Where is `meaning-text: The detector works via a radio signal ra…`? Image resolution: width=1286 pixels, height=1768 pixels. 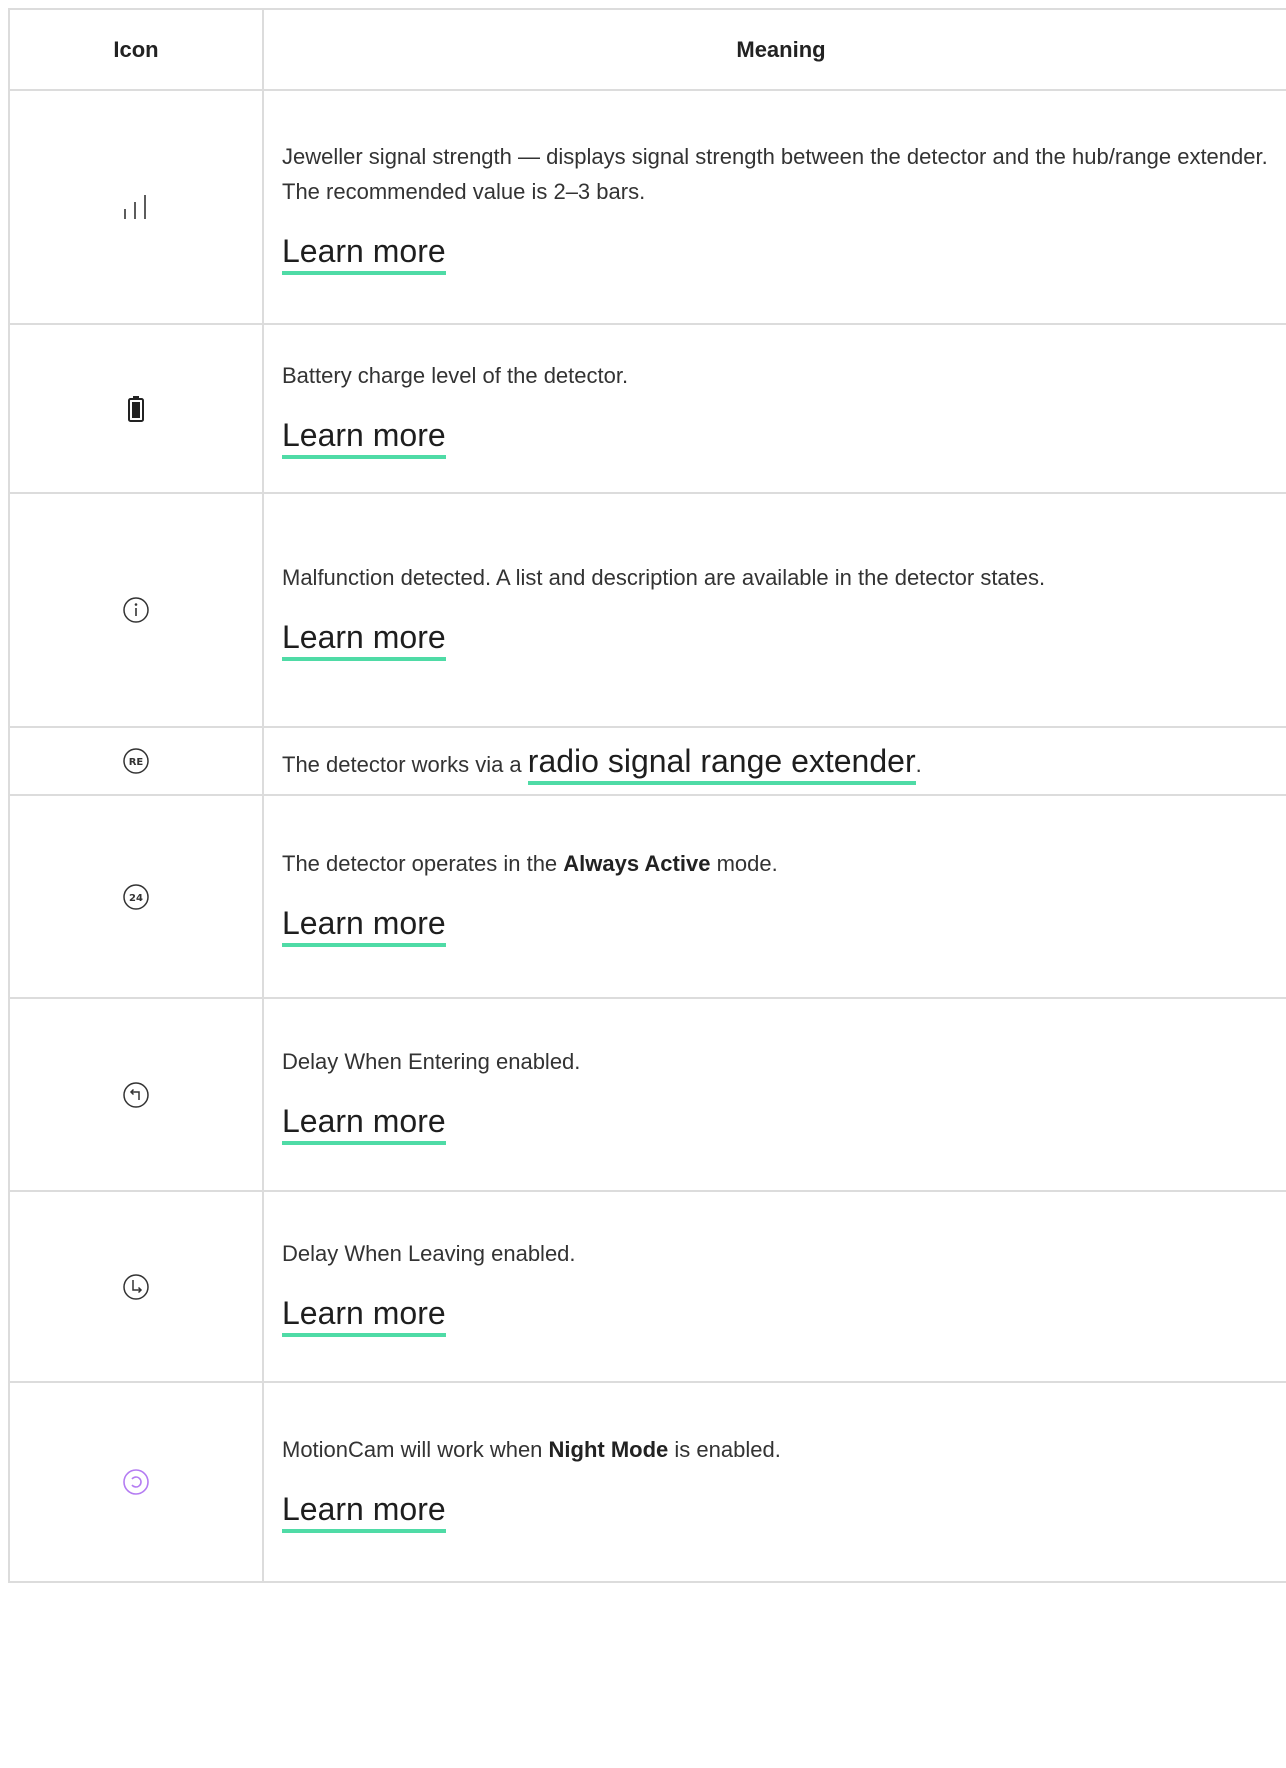 meaning-text: The detector works via a radio signal ra… is located at coordinates (602, 763).